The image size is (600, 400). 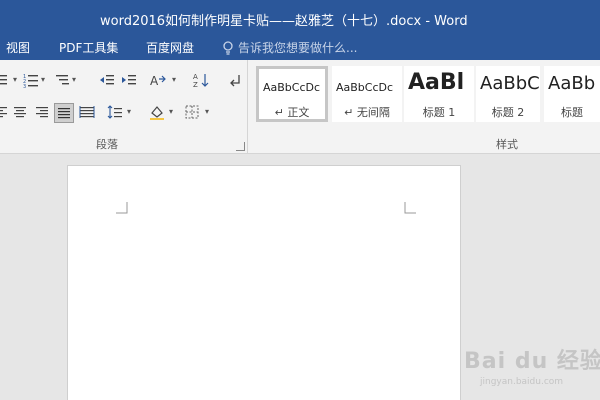 I want to click on style-heading-1-preview: AaBl, so click(x=436, y=82).